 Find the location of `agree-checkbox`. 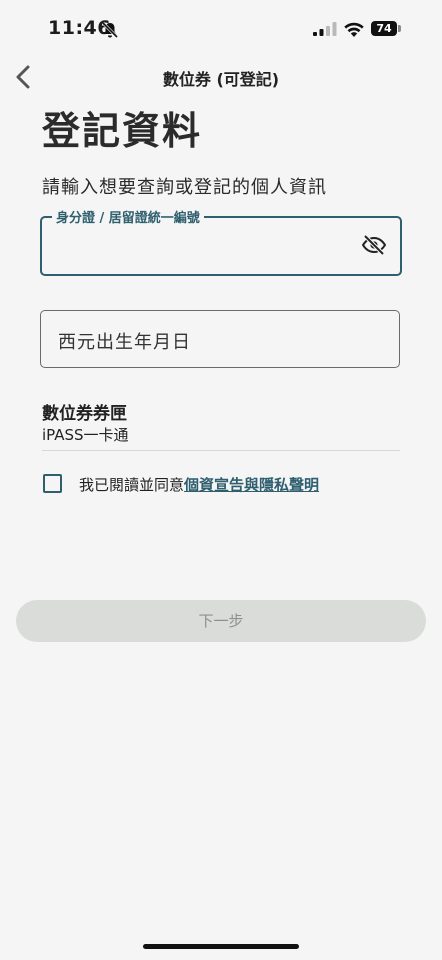

agree-checkbox is located at coordinates (52, 483).